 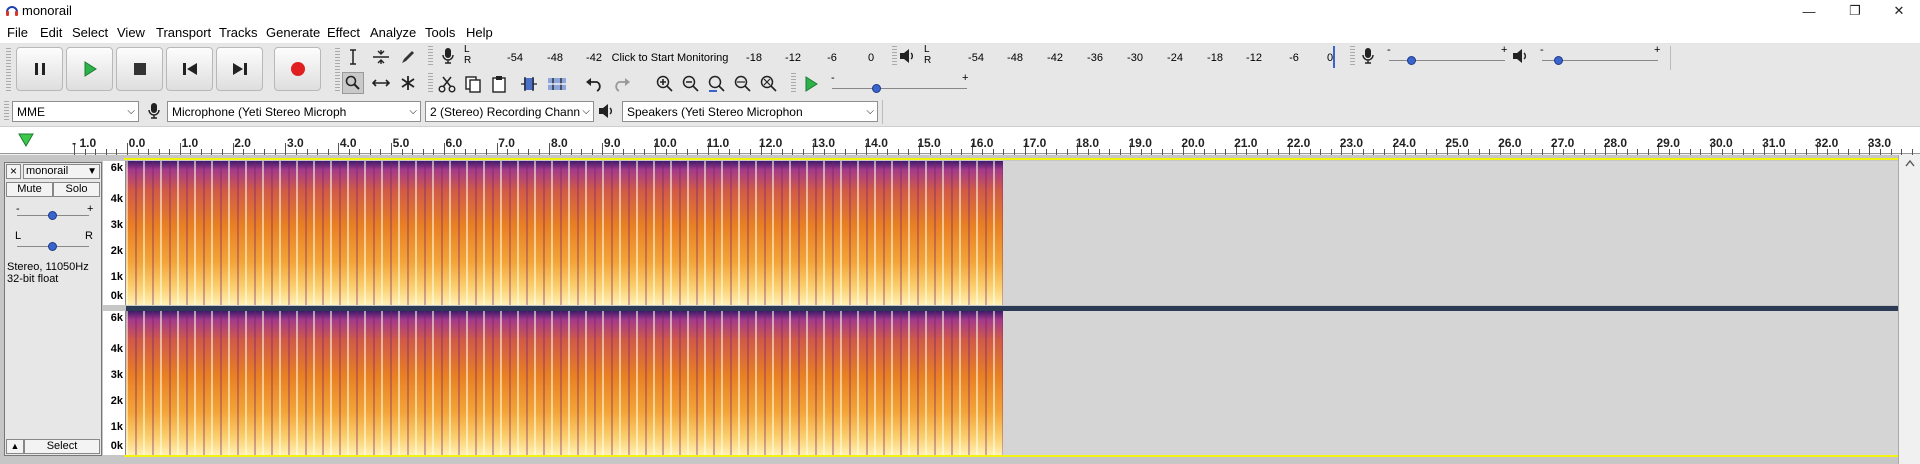 I want to click on menu-view: View, so click(x=131, y=32).